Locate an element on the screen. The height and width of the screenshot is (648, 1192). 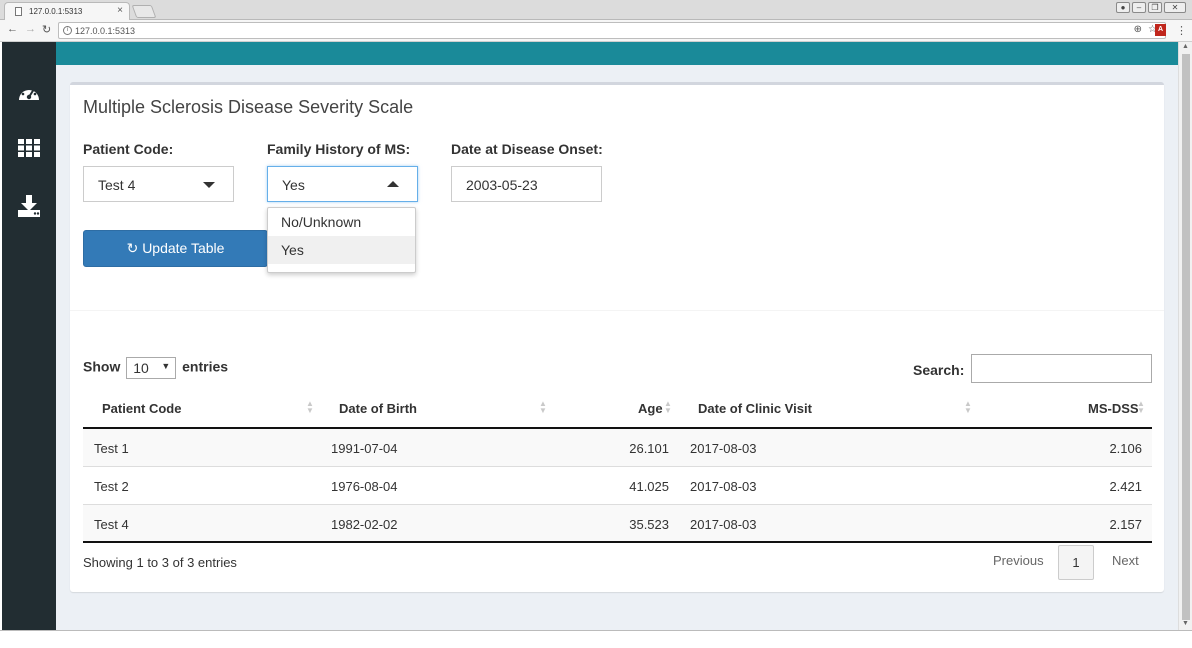
scroll-thumb is located at coordinates (1186, 337).